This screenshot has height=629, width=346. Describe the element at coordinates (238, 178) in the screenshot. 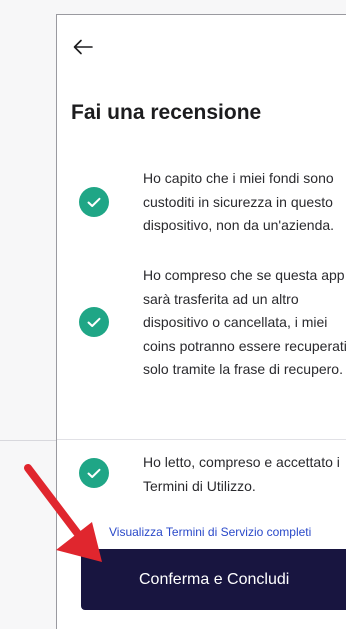

I see `checklist-line: Ho capito che i miei fondi sono` at that location.